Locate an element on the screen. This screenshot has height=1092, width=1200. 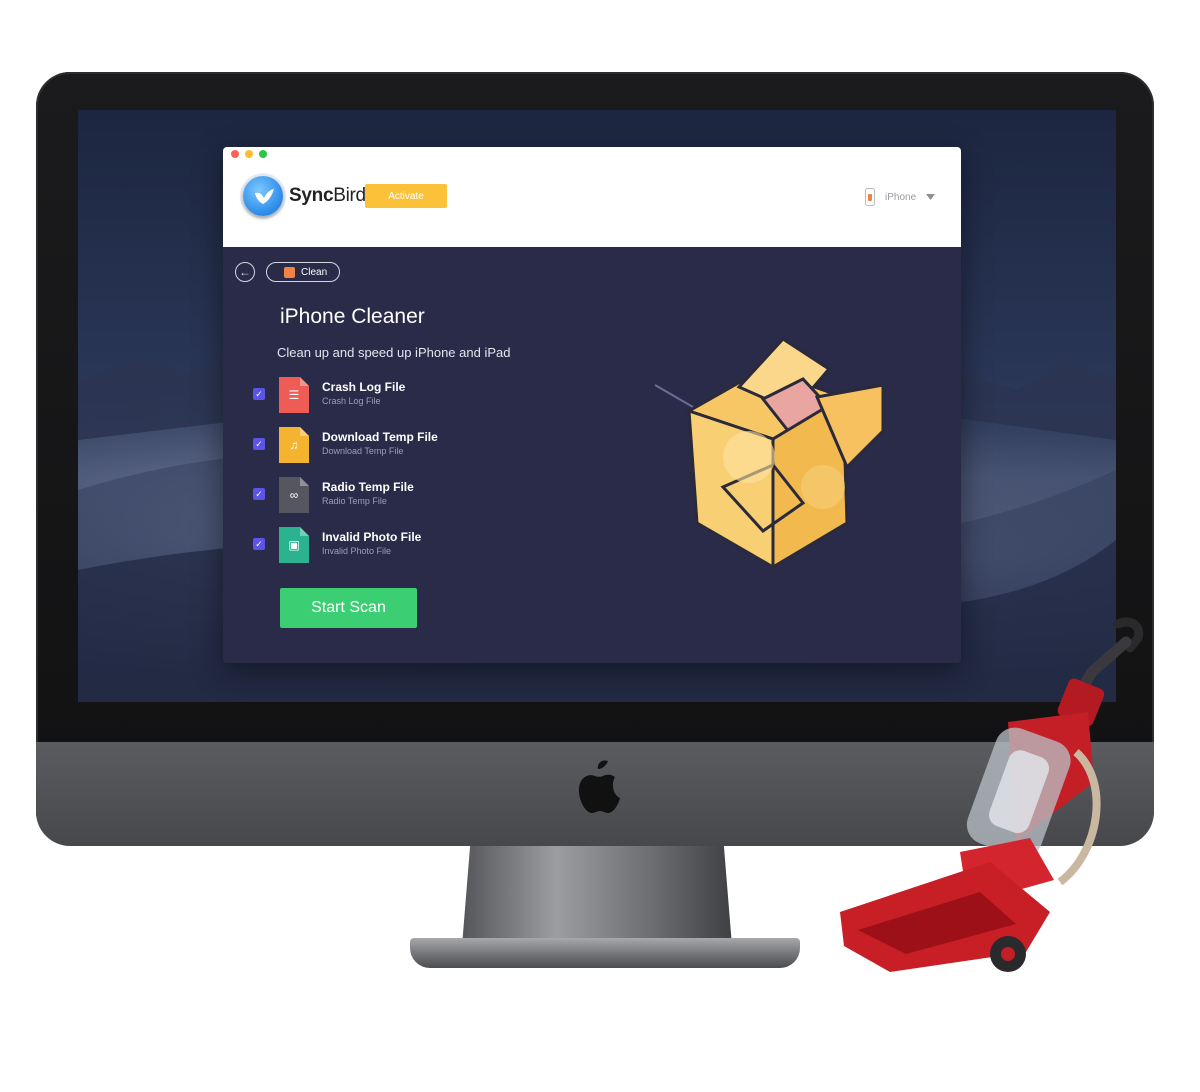
page-title: iPhone Cleaner is located at coordinates (352, 316).